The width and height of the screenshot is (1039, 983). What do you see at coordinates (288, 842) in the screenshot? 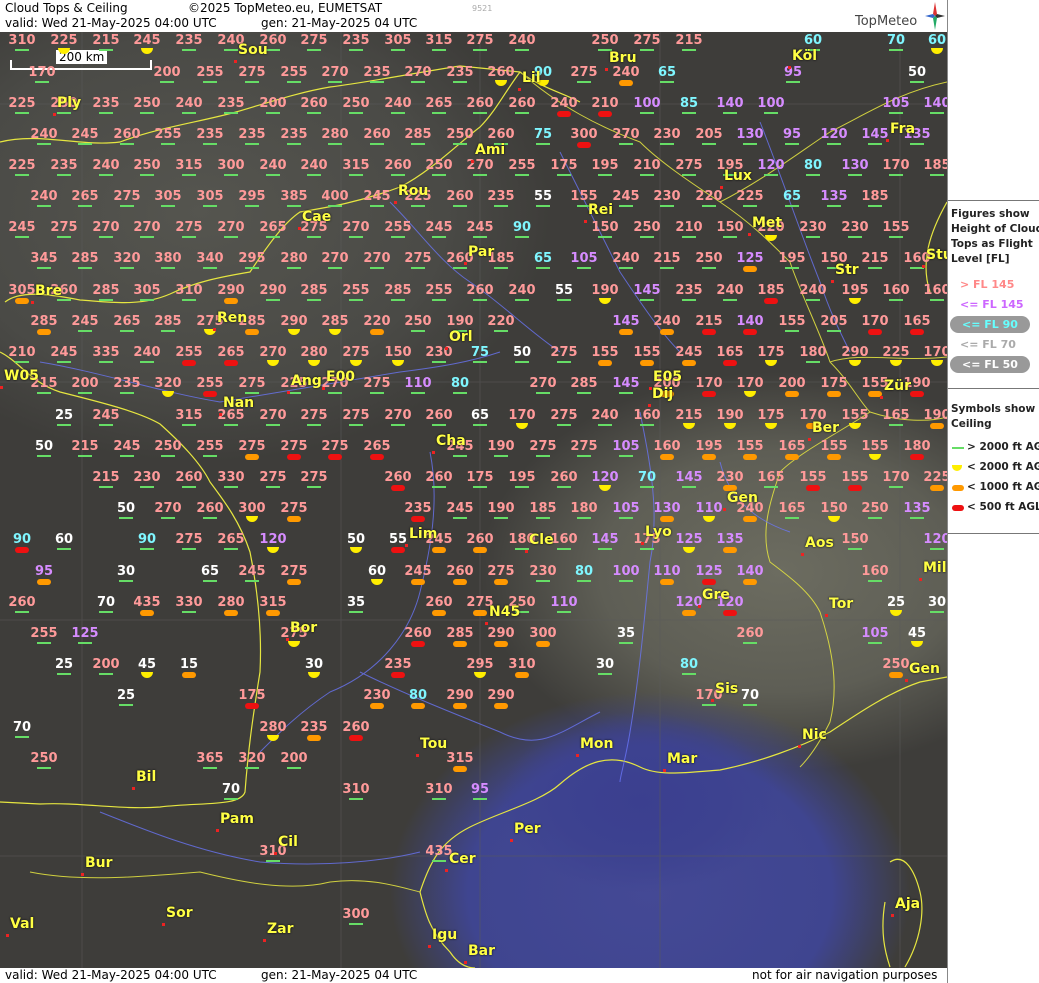
I see `city-label: Cil` at bounding box center [288, 842].